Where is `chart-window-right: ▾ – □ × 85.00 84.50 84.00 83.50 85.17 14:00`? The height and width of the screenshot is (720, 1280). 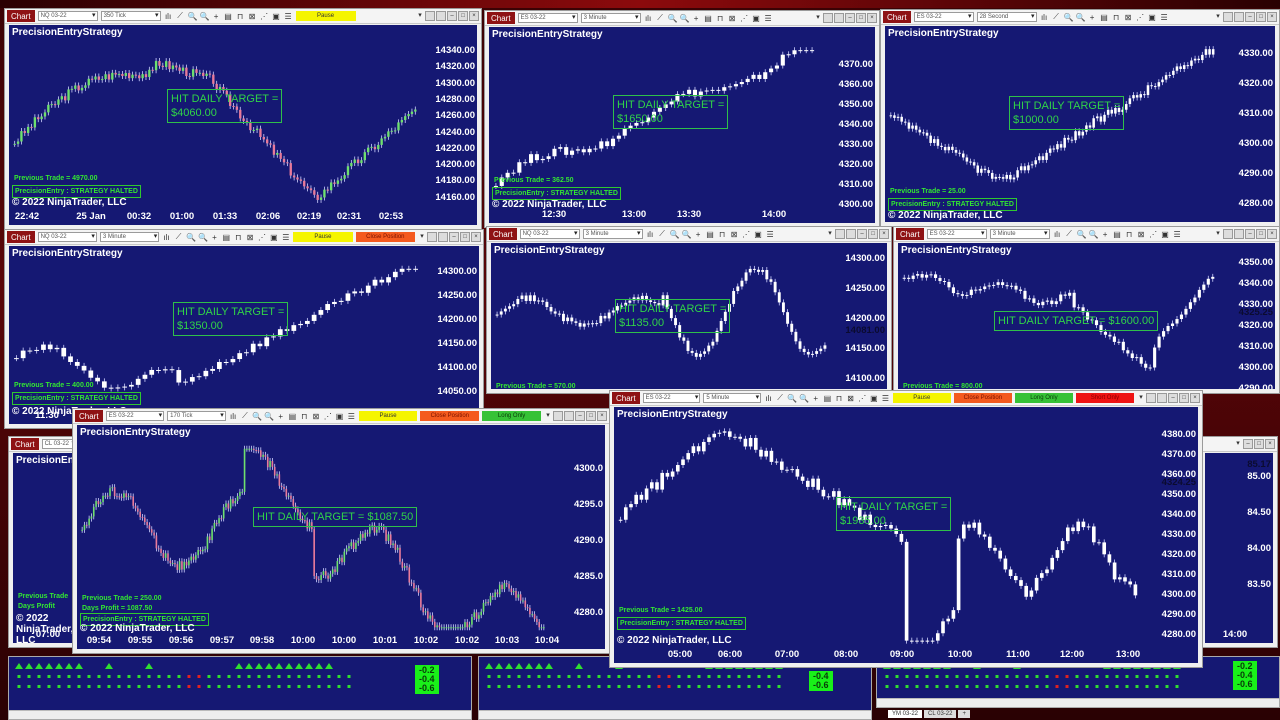 chart-window-right: ▾ – □ × 85.00 84.50 84.00 83.50 85.17 14:00 is located at coordinates (1239, 542).